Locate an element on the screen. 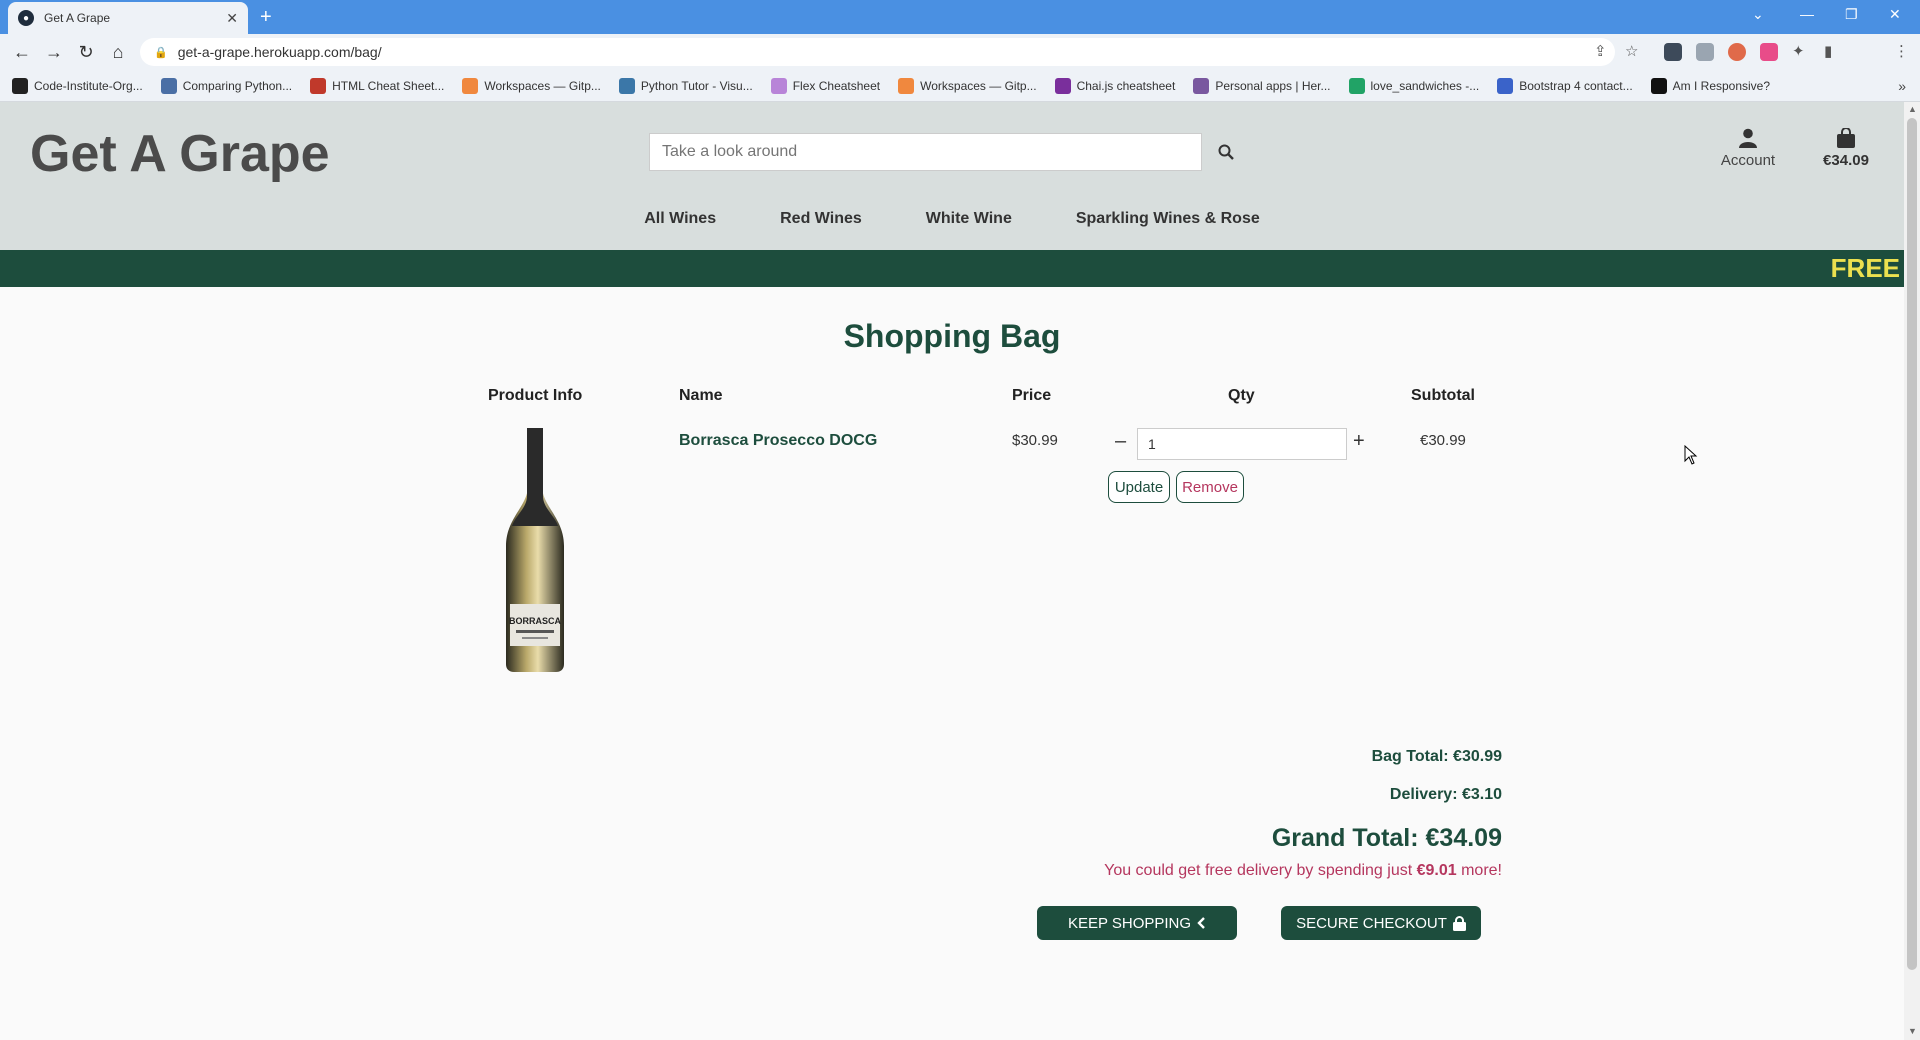  close-window-icon: ✕ is located at coordinates (1895, 14).